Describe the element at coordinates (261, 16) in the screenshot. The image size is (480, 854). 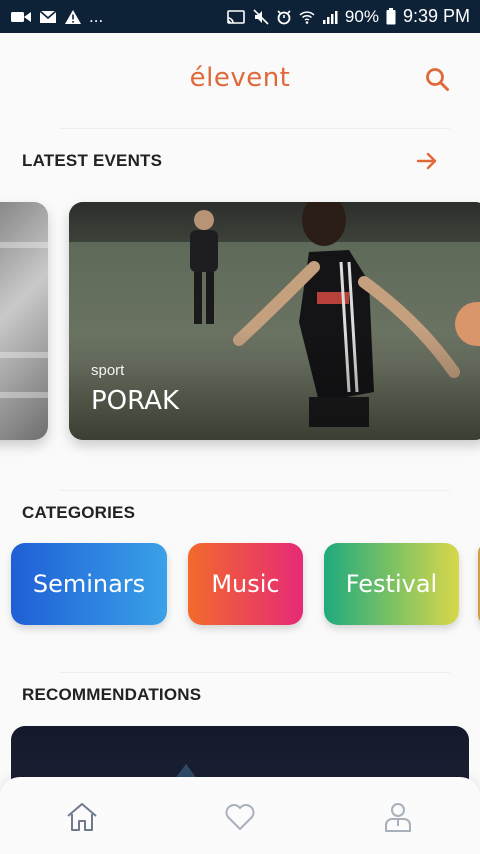
I see `mute-icon` at that location.